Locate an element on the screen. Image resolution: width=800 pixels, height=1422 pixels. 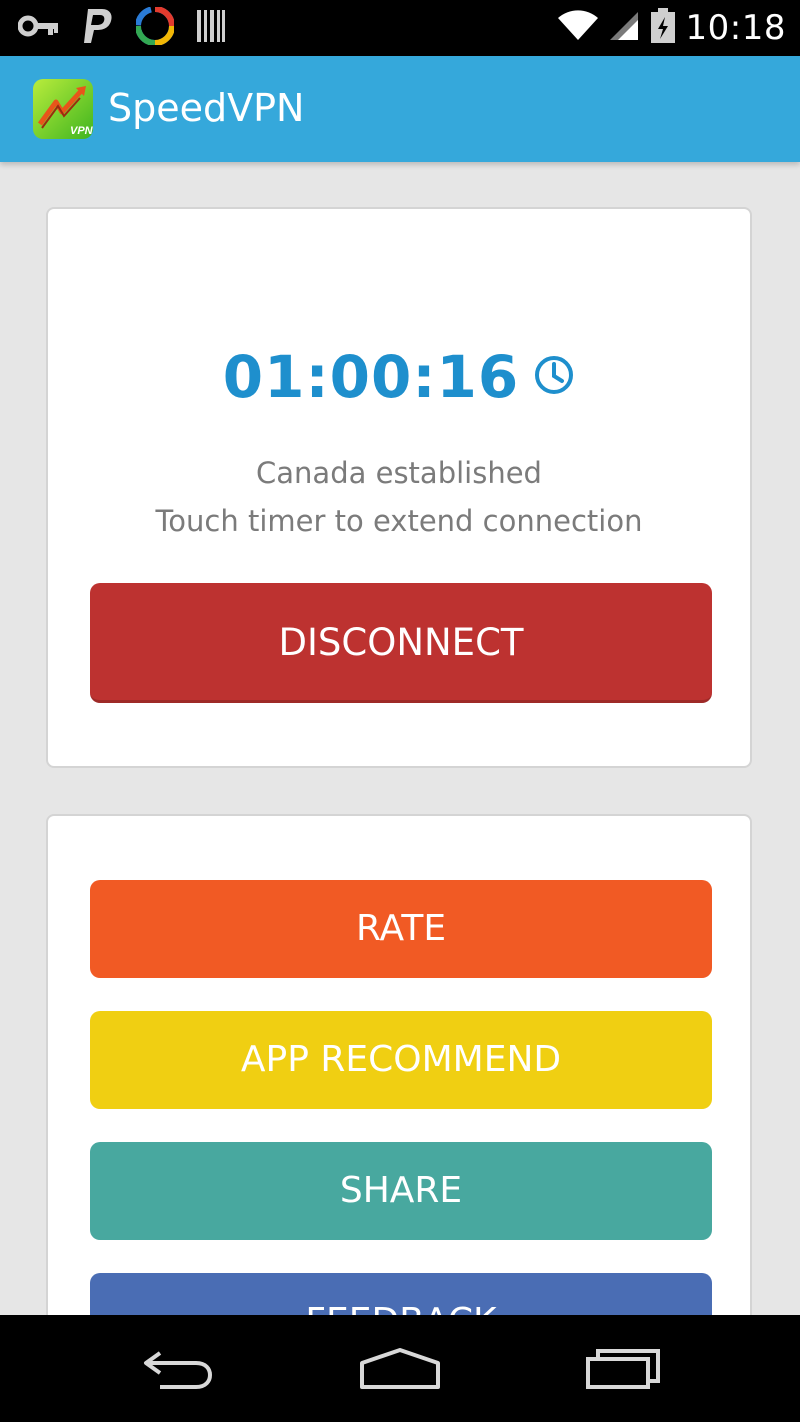
notification-icons is located at coordinates (121, 27).